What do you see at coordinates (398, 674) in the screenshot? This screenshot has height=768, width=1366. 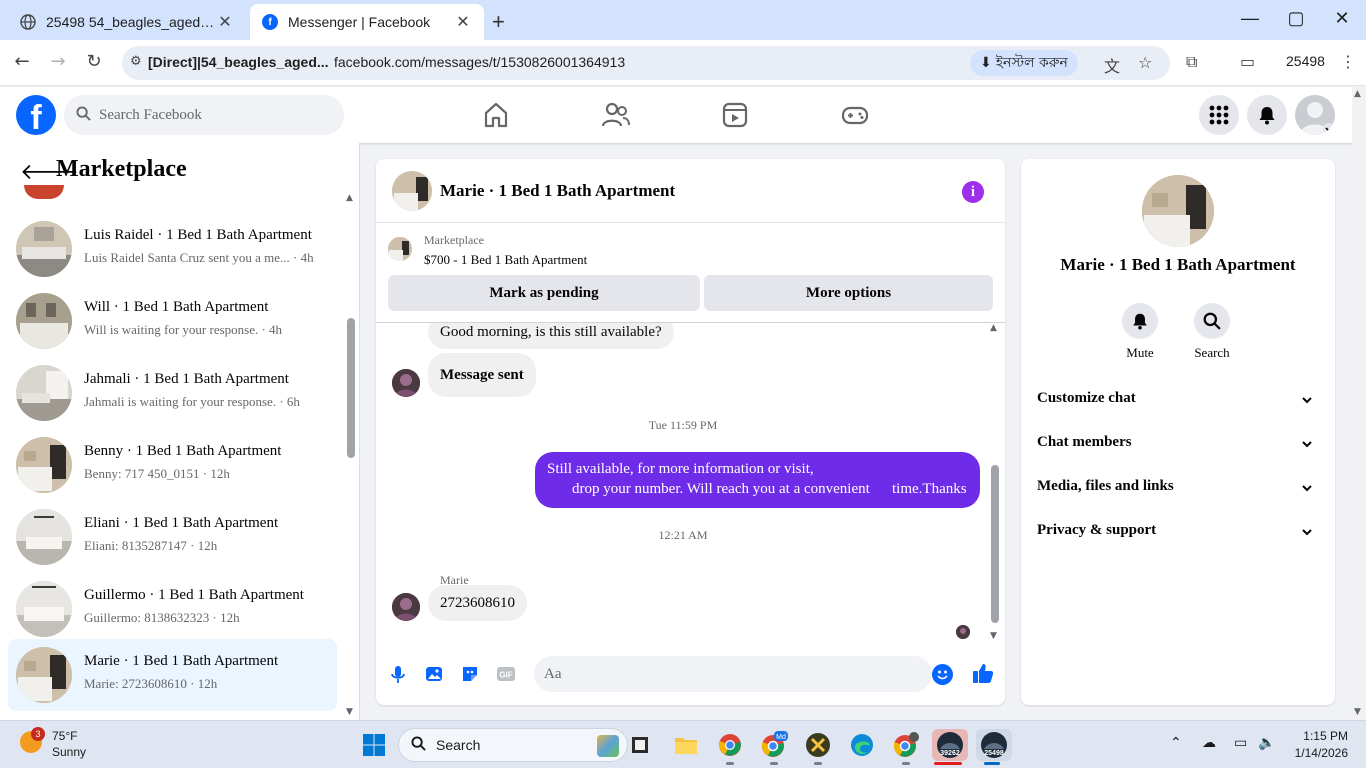 I see `microphone-icon` at bounding box center [398, 674].